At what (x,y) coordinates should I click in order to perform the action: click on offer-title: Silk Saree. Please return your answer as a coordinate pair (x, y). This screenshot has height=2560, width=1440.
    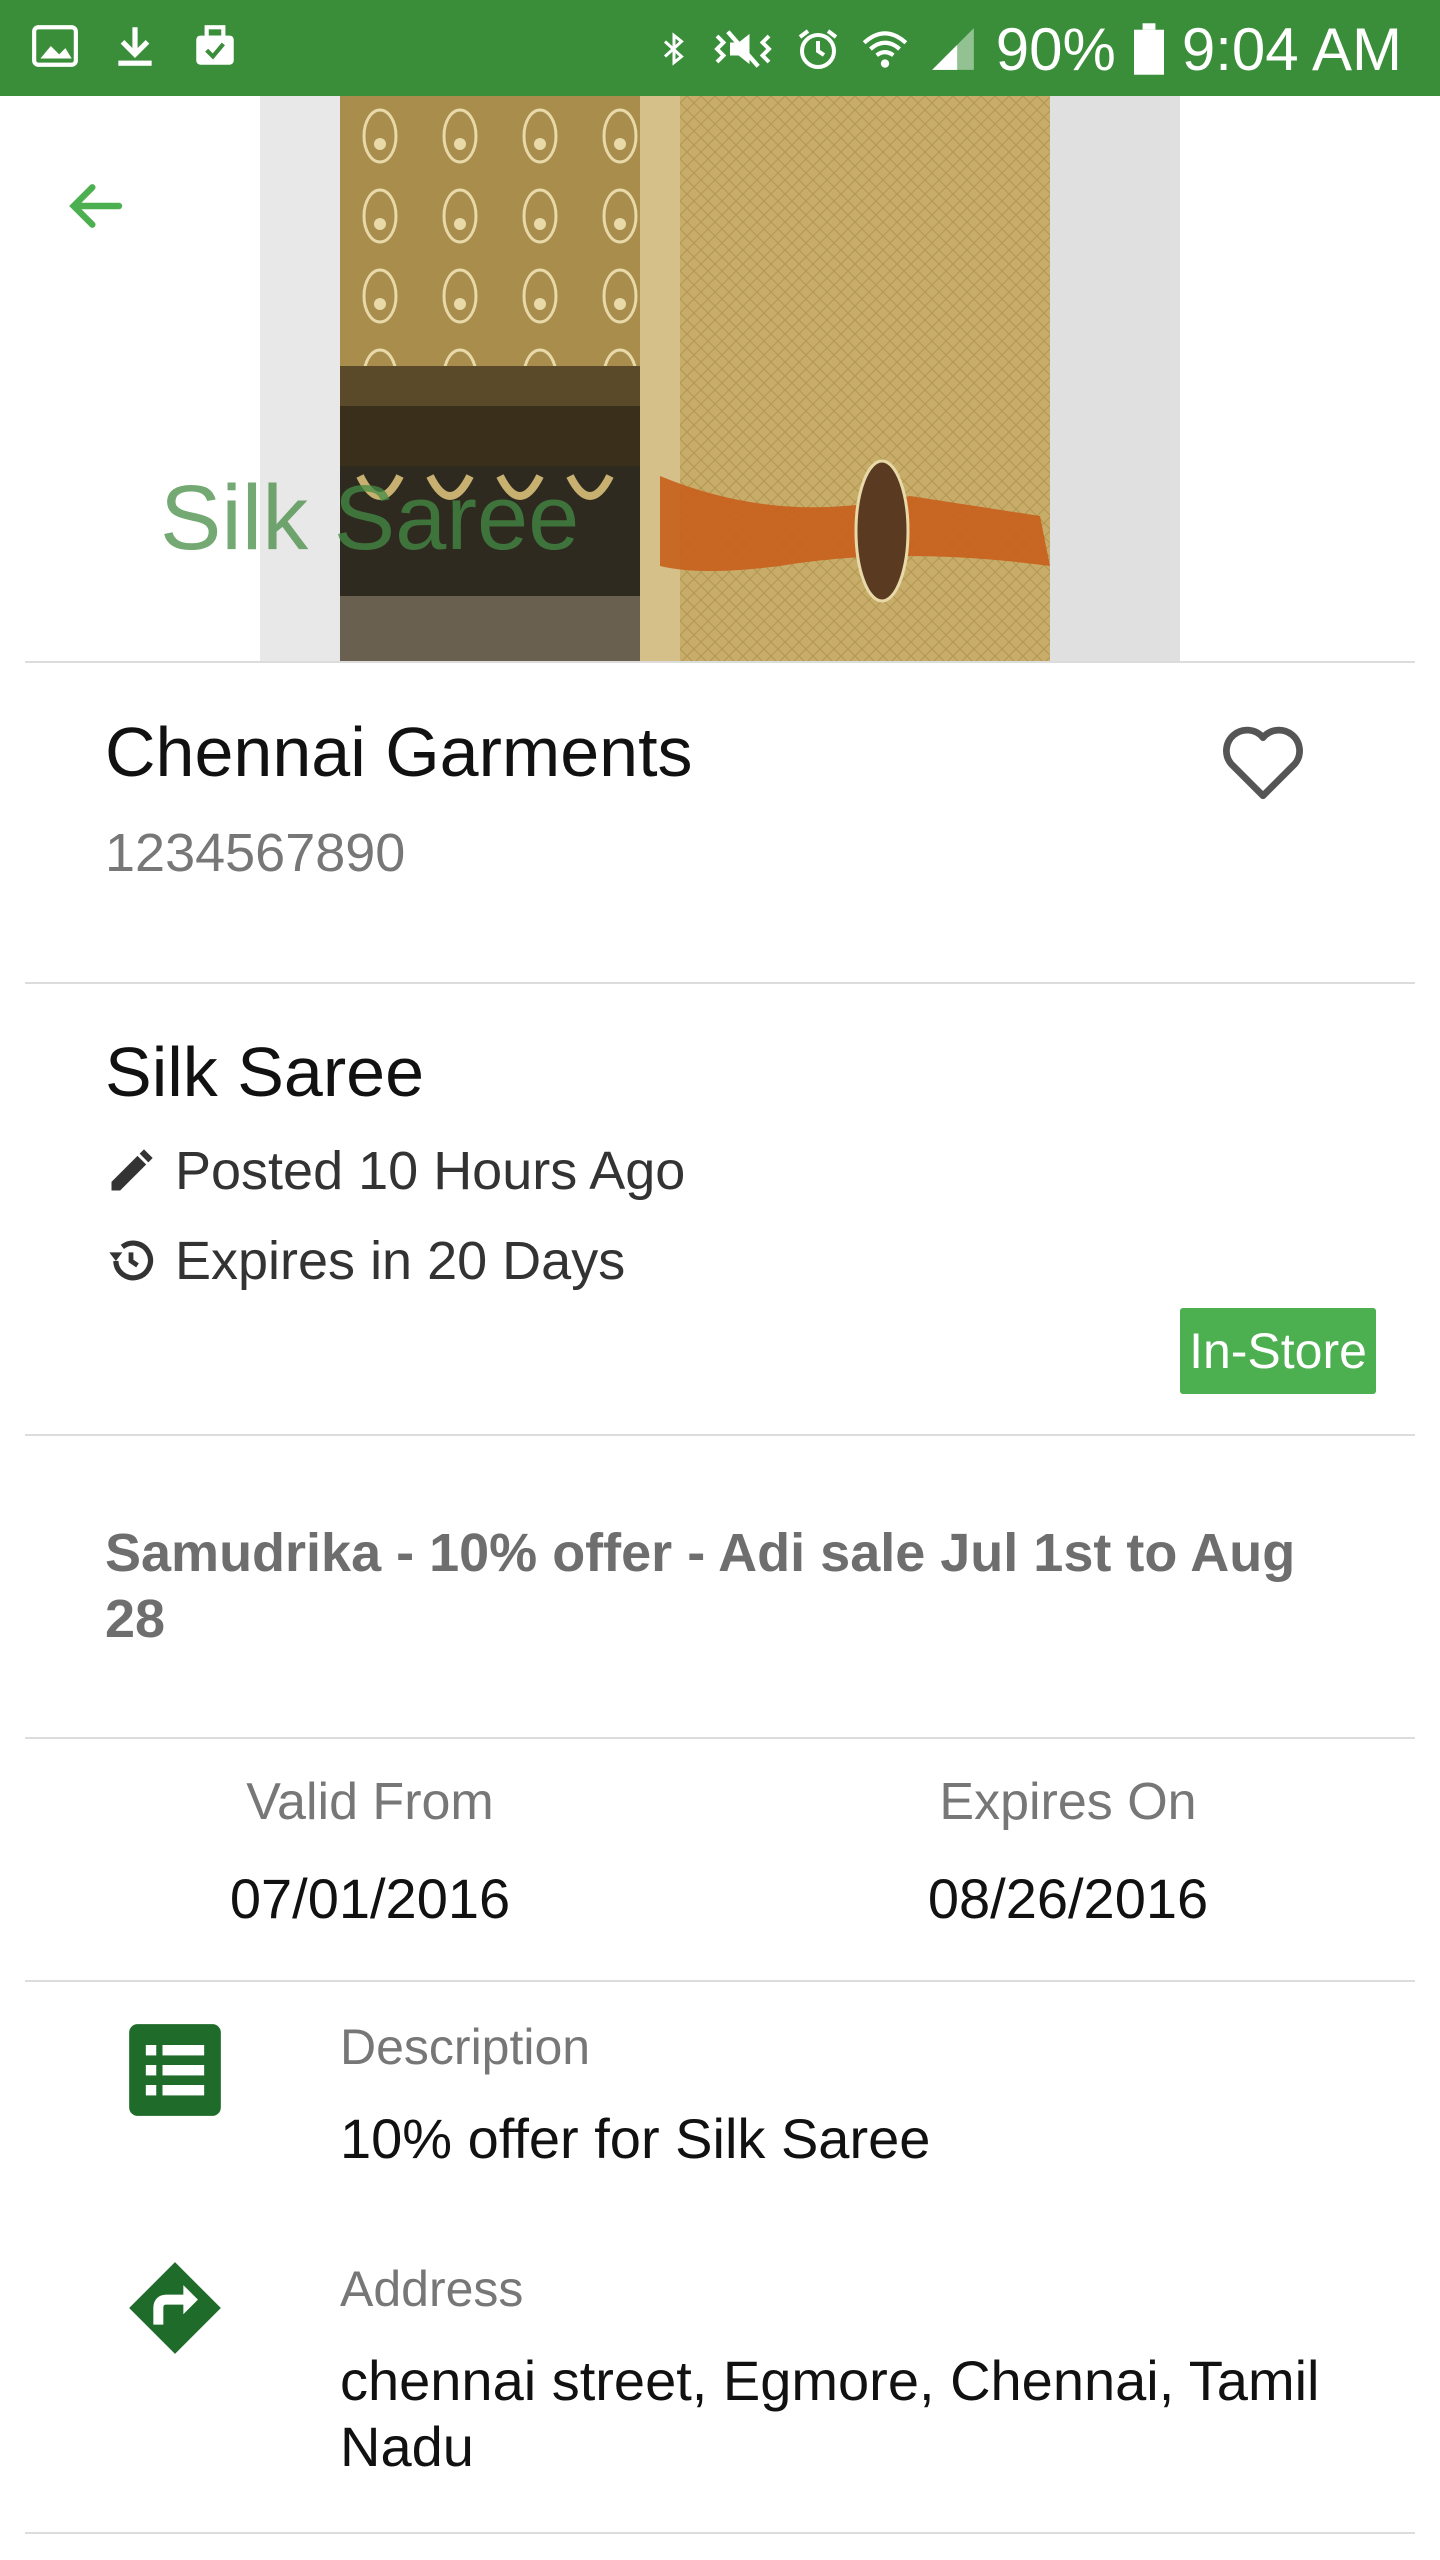
    Looking at the image, I should click on (265, 1072).